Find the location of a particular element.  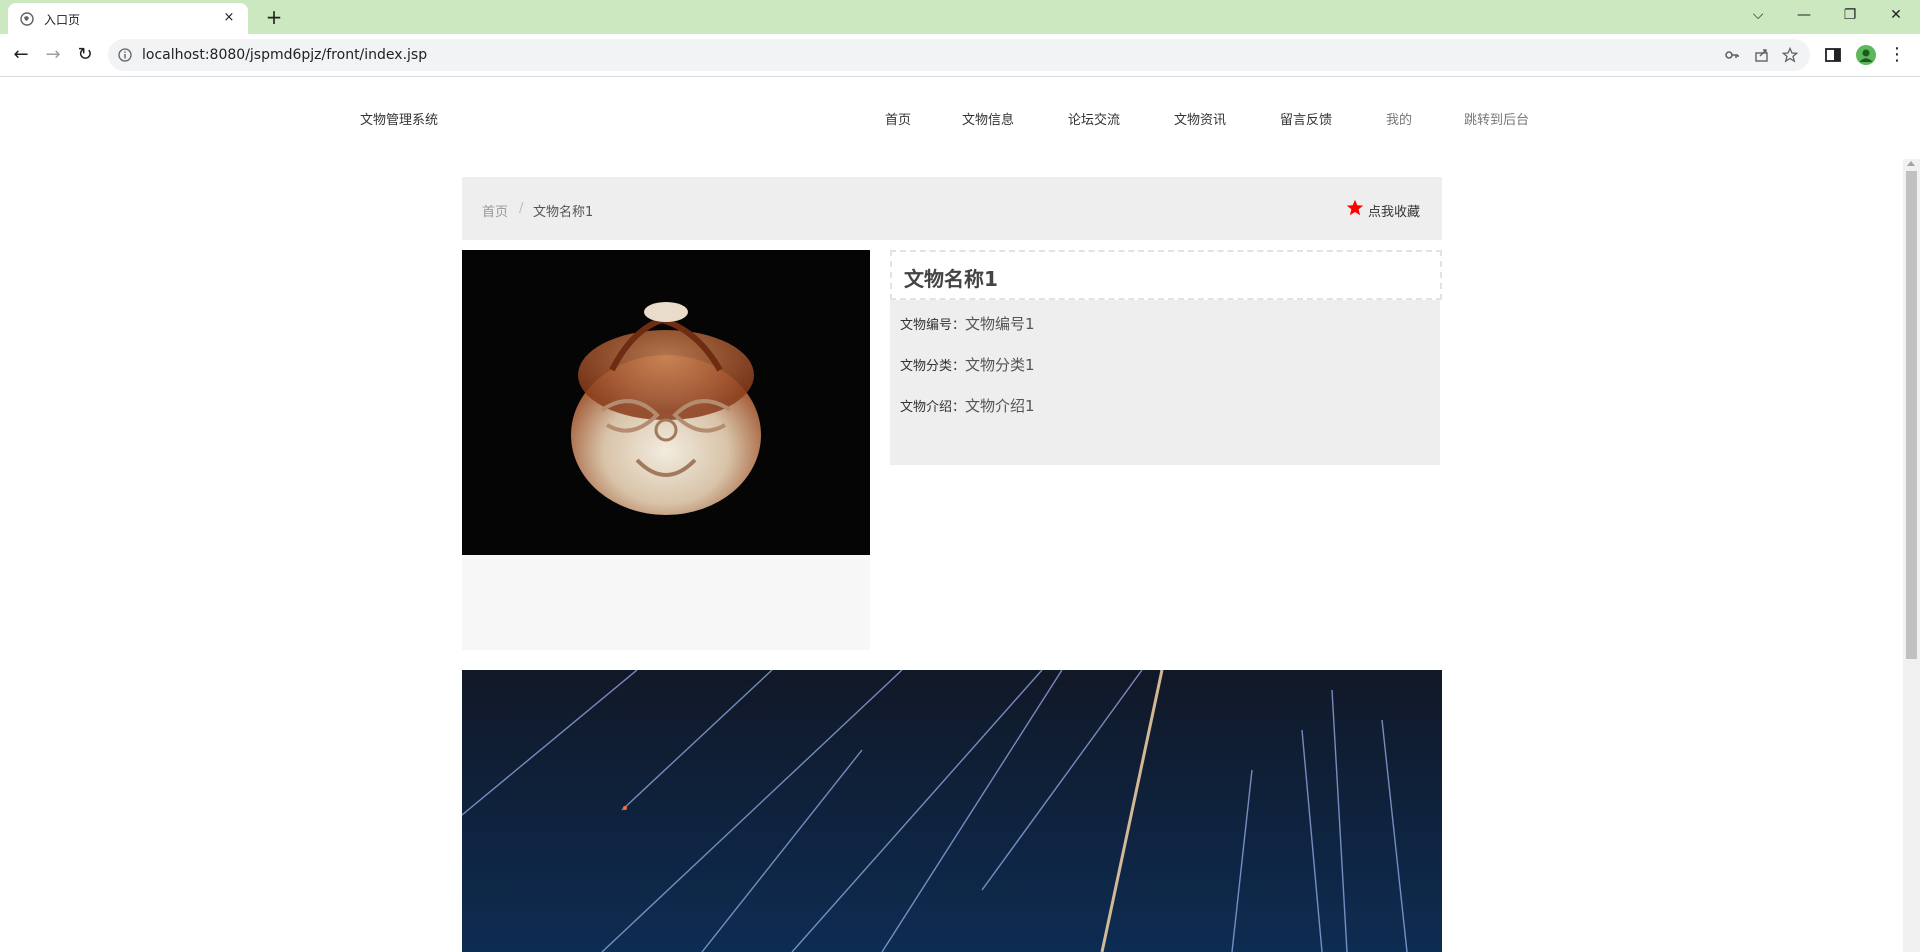

detail-value: 文物介绍1 is located at coordinates (1000, 406).